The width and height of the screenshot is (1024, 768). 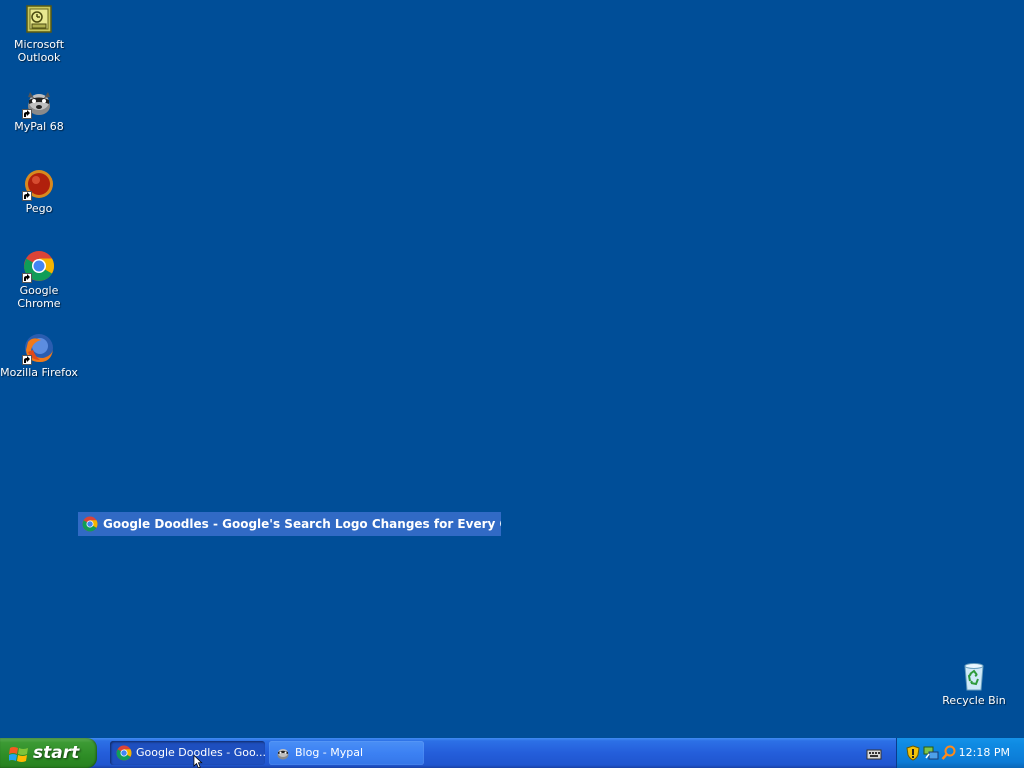 What do you see at coordinates (913, 753) in the screenshot?
I see `security-shield-icon` at bounding box center [913, 753].